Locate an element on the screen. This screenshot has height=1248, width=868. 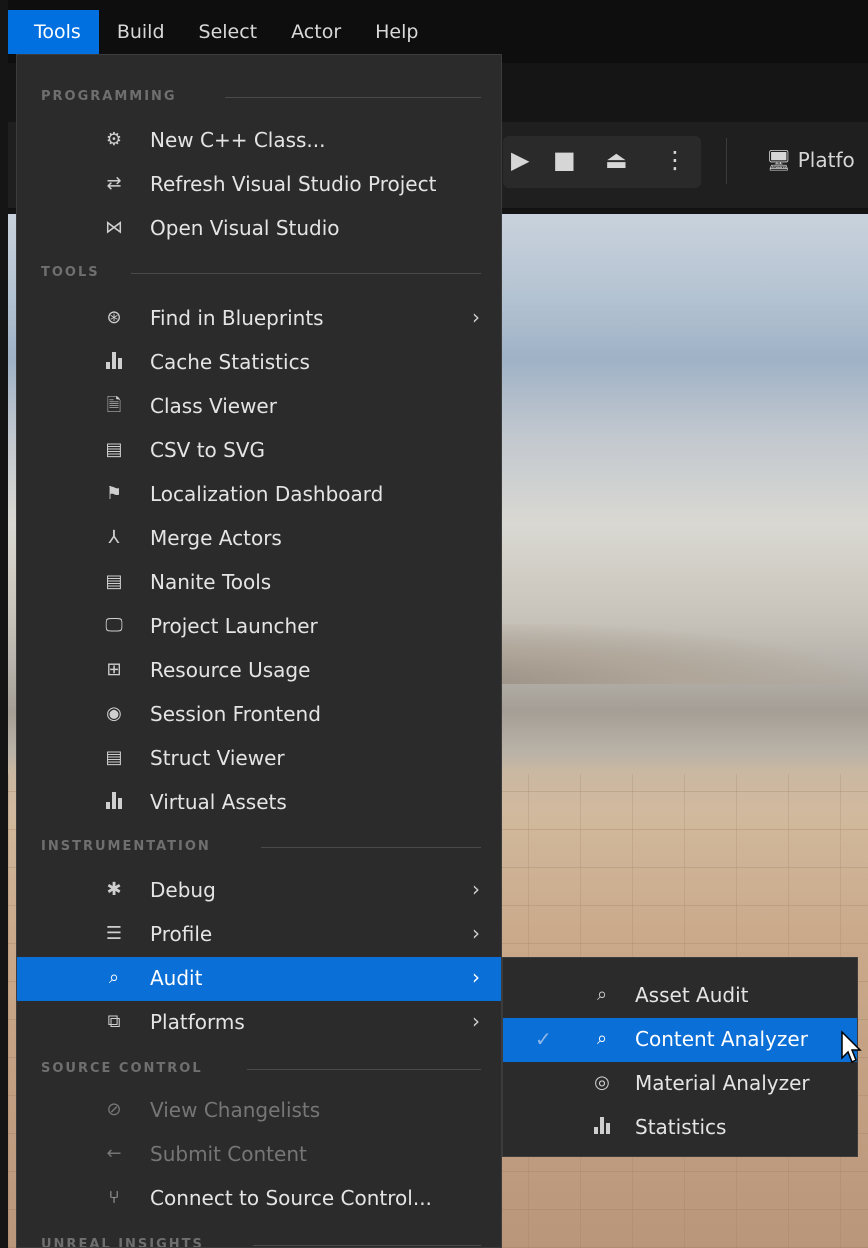
menu-item-label: Nanite Tools is located at coordinates (211, 582).